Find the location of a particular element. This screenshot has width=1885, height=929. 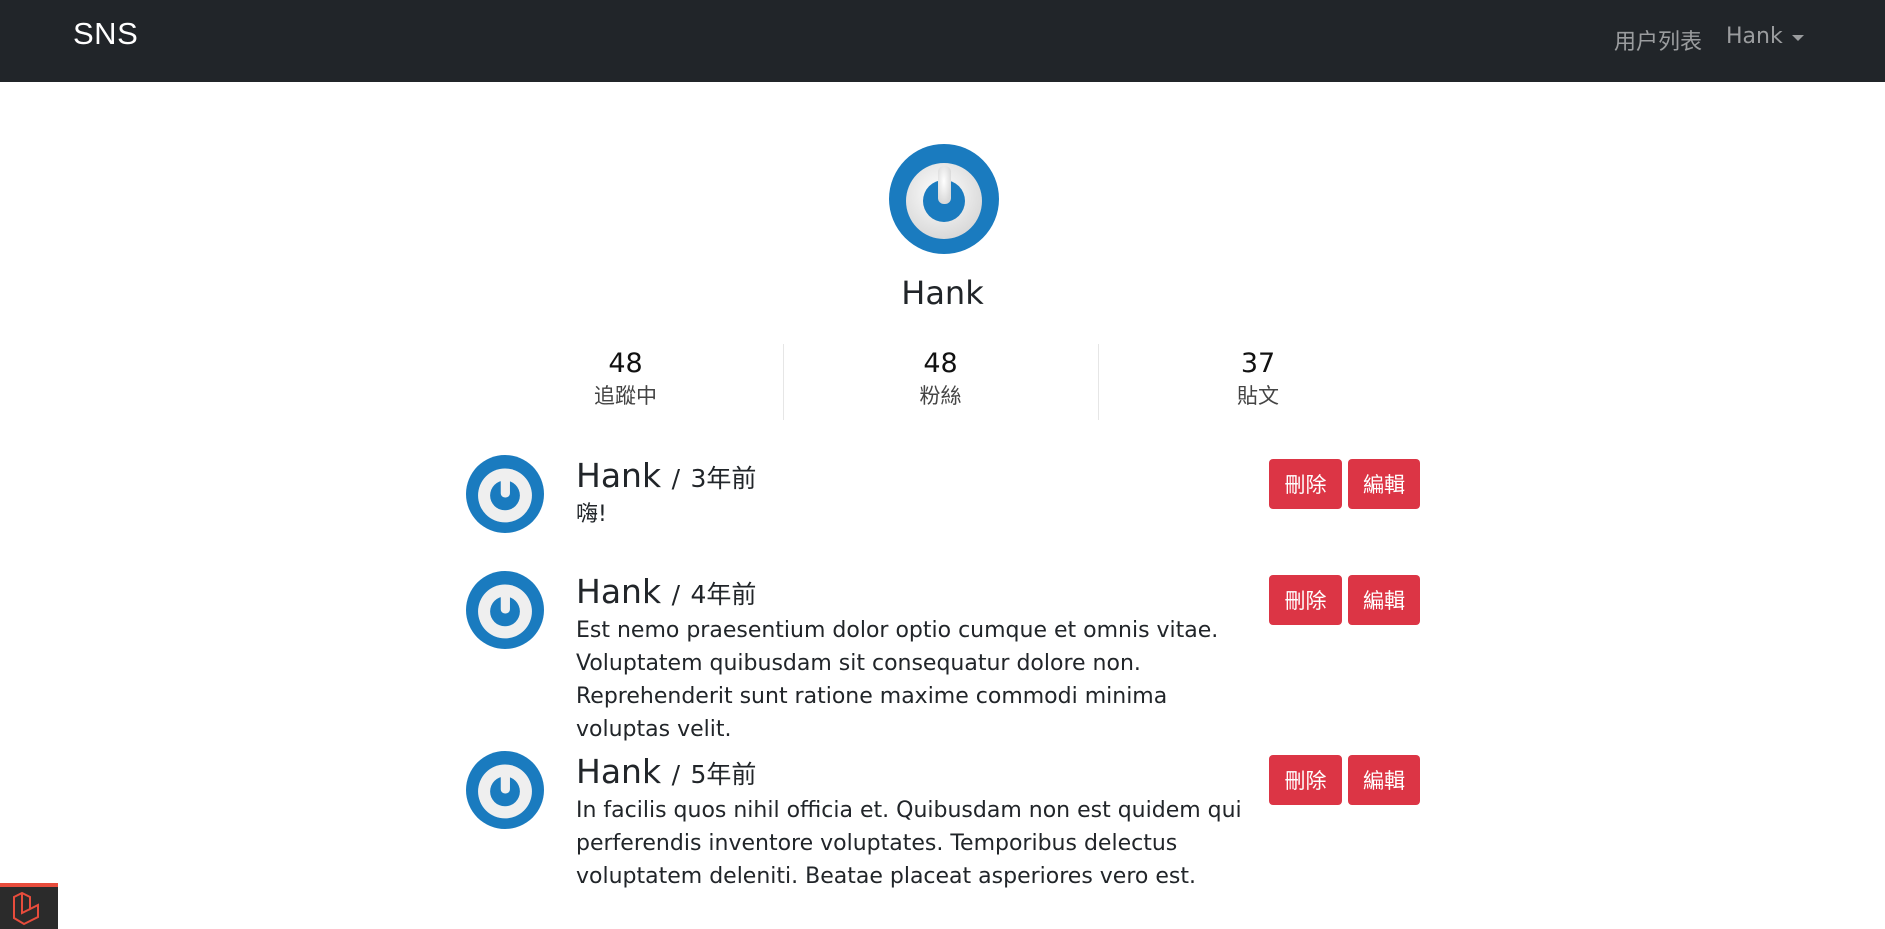

profile-name: Hank is located at coordinates (942, 293).